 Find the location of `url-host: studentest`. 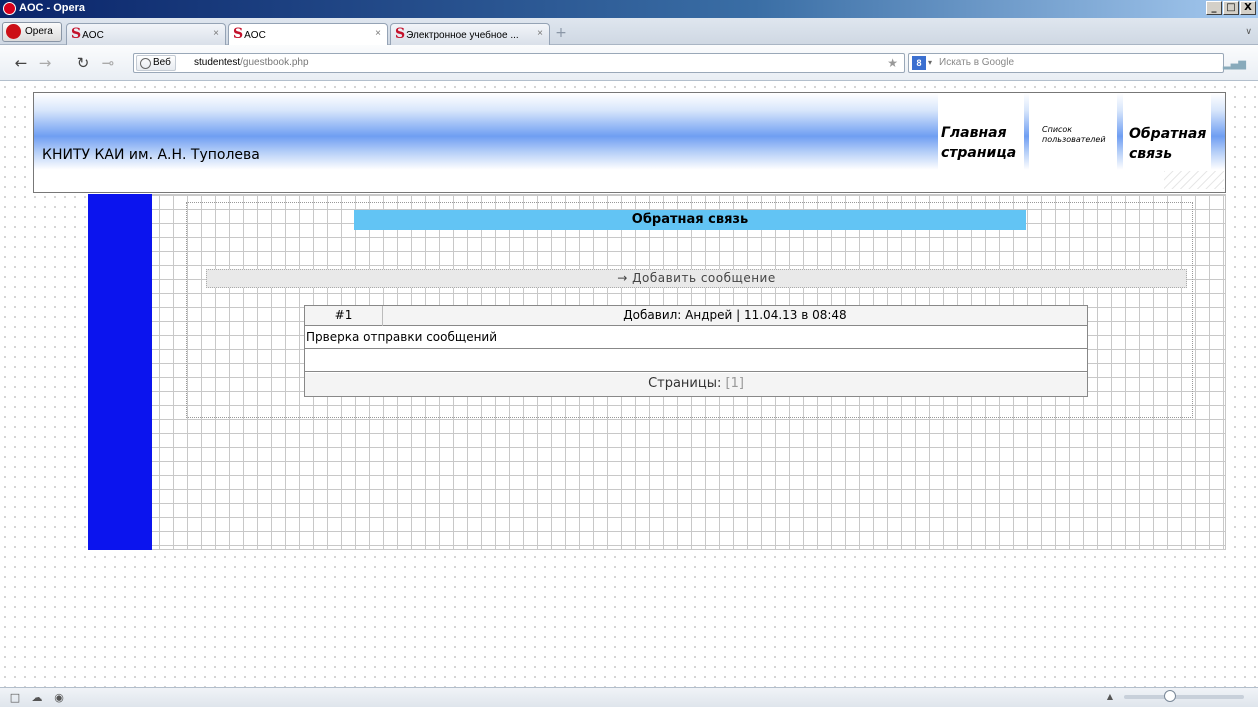

url-host: studentest is located at coordinates (217, 62).